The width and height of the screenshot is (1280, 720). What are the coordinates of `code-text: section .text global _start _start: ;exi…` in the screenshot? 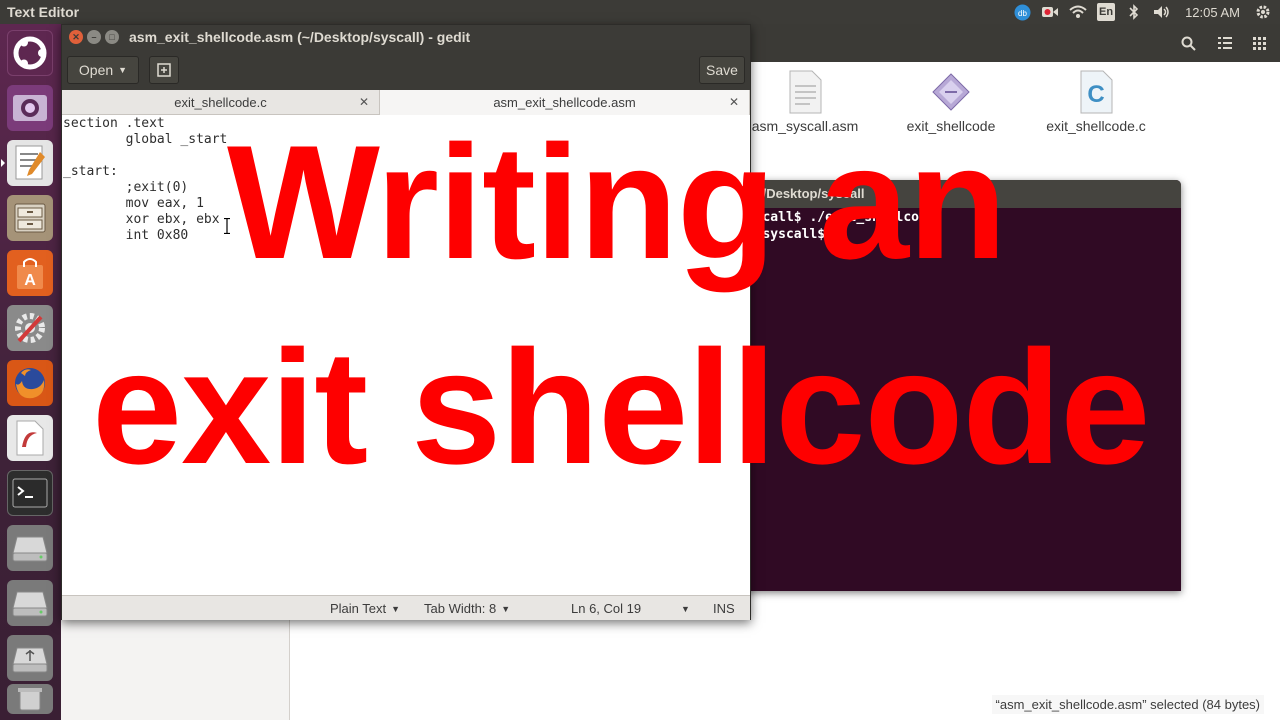 It's located at (145, 180).